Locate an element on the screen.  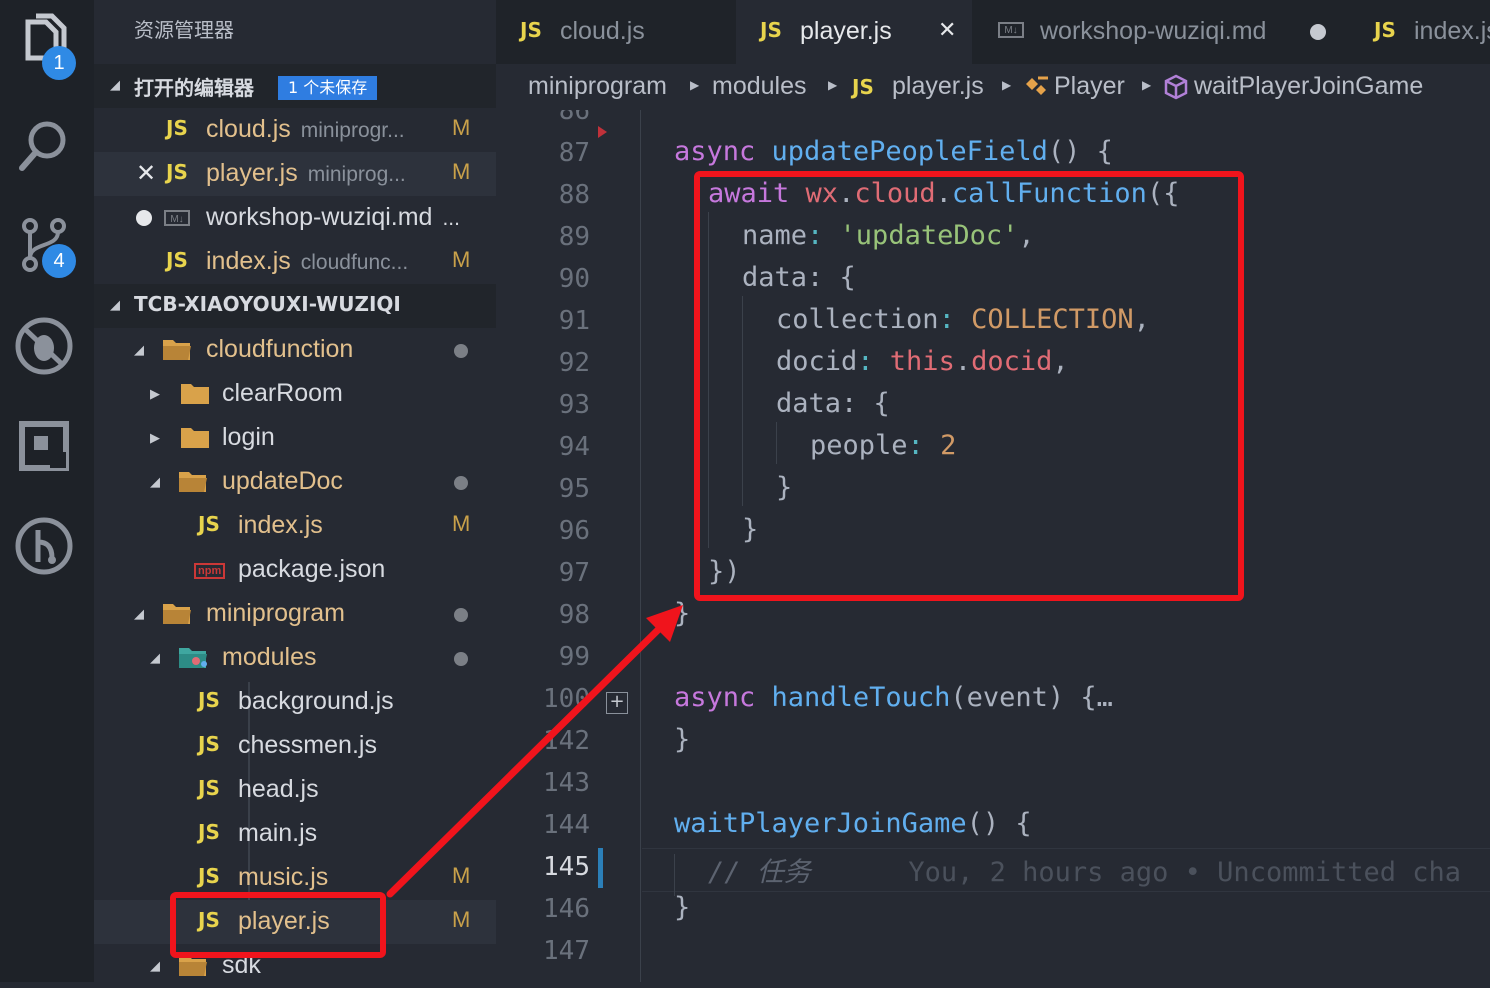
annotation-arrow is located at coordinates (534, 751).